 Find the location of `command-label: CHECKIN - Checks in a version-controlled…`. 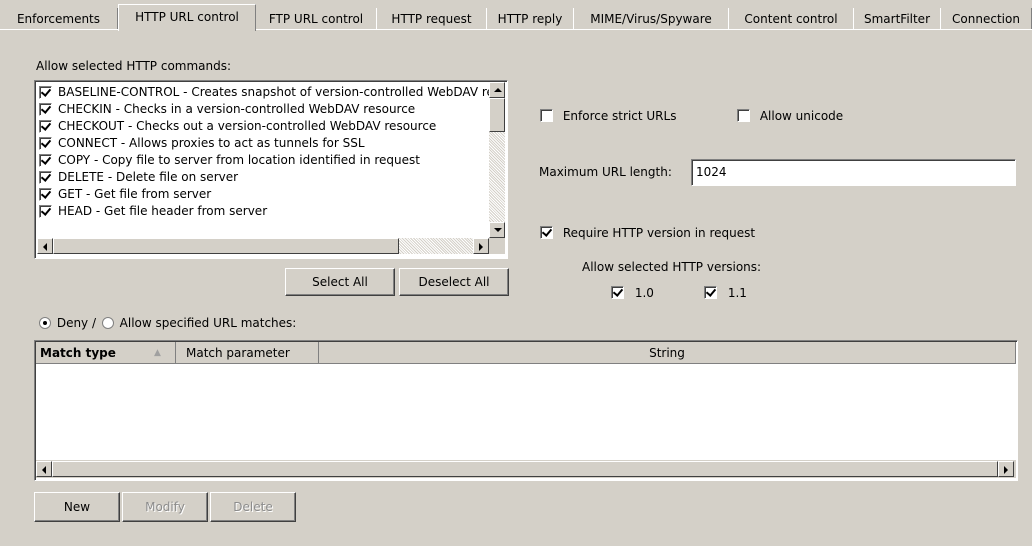

command-label: CHECKIN - Checks in a version-controlled… is located at coordinates (237, 109).